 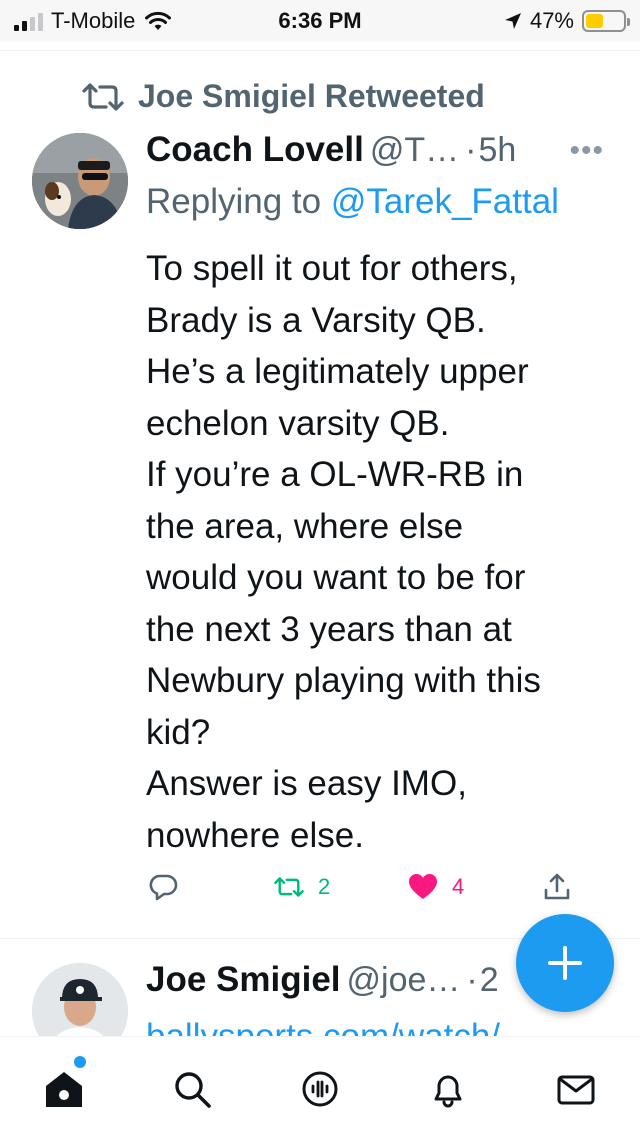 I want to click on nav-spaces, so click(x=320, y=1089).